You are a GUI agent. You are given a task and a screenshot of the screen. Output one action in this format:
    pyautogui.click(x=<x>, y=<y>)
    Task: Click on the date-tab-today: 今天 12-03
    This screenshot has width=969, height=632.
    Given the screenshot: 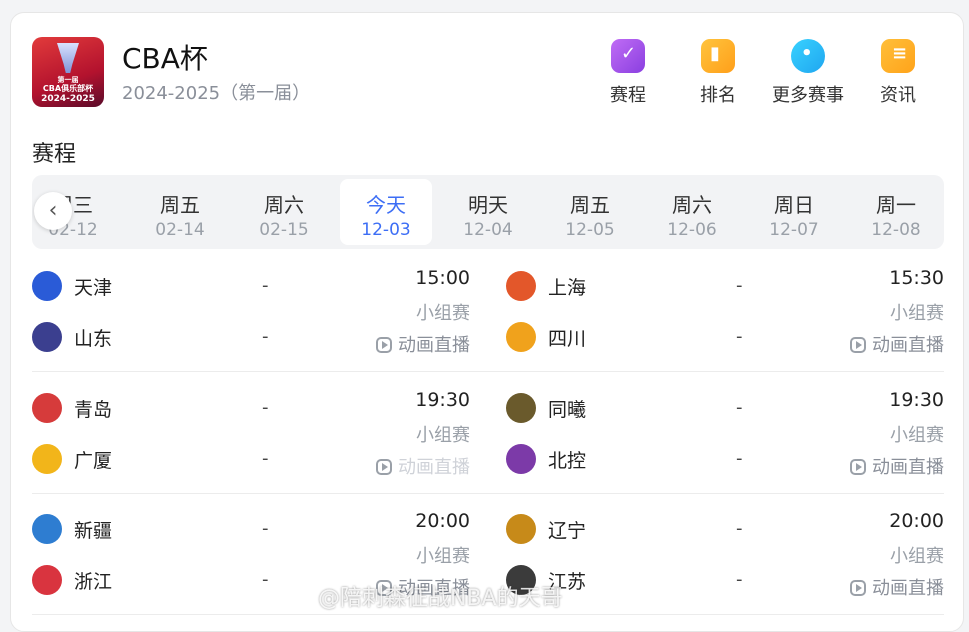 What is the action you would take?
    pyautogui.click(x=386, y=212)
    